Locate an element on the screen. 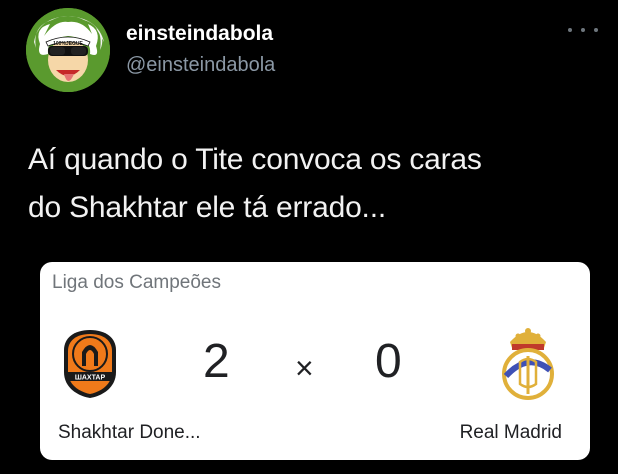  svg-text: 100%JEGUE is located at coordinates (68, 44).